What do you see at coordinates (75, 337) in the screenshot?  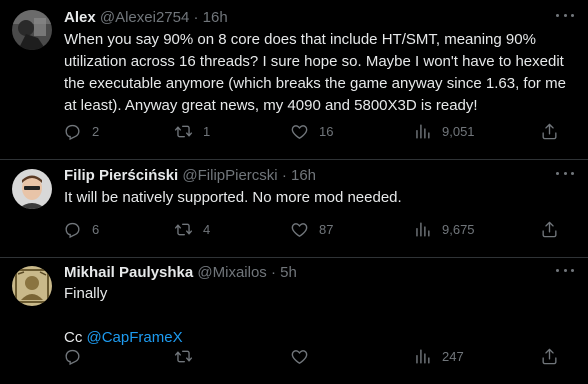 I see `cc-prefix: Cc` at bounding box center [75, 337].